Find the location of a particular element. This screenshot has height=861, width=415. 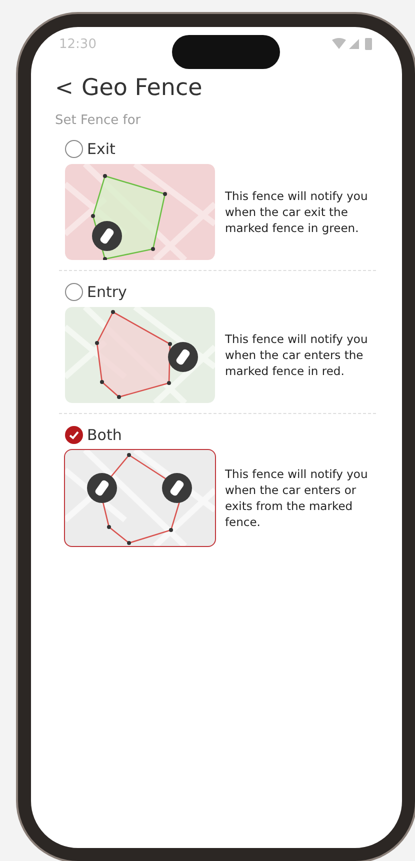

fence-option: Exit is located at coordinates (90, 149).